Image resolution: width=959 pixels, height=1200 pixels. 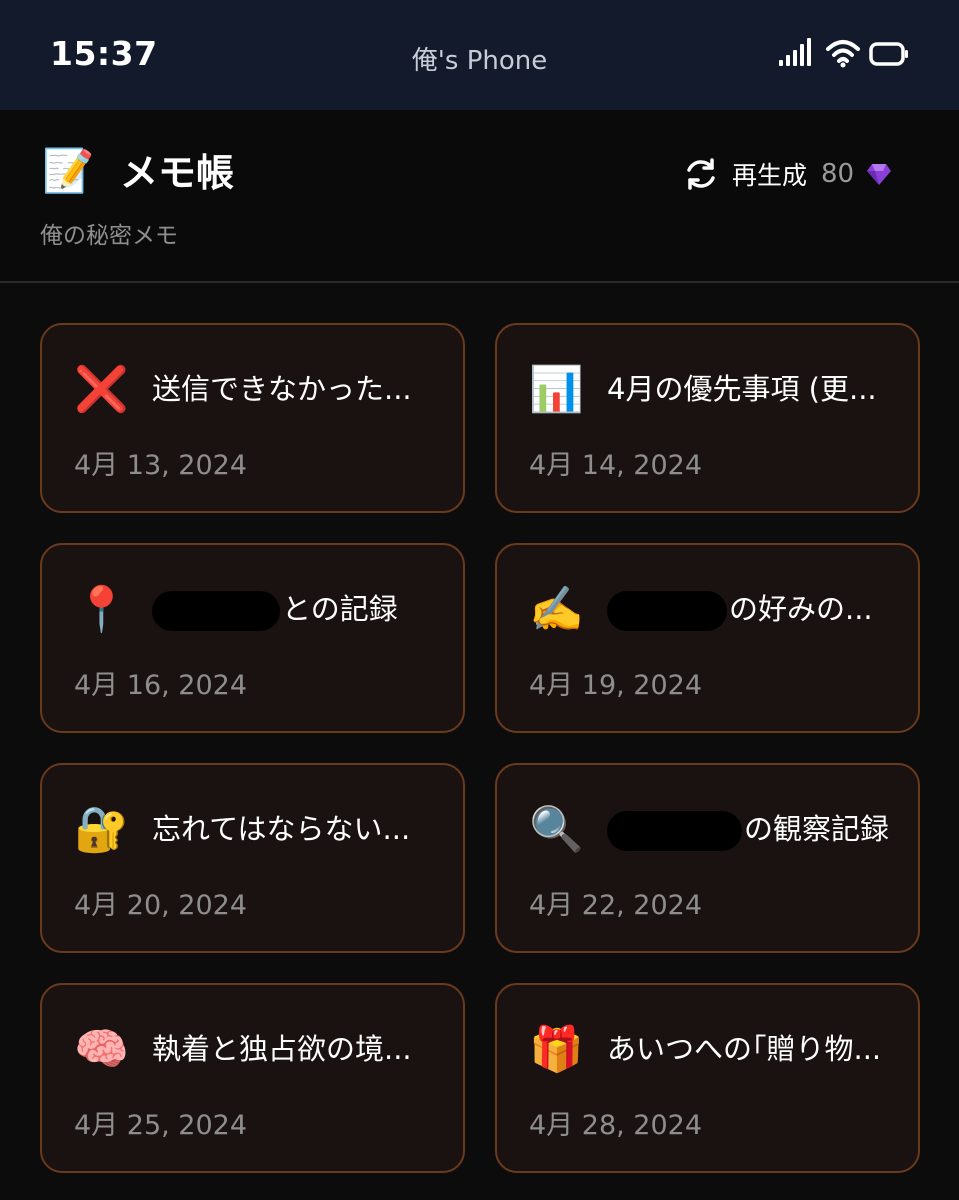 What do you see at coordinates (101, 829) in the screenshot?
I see `memo-emoji-icon: 🔐` at bounding box center [101, 829].